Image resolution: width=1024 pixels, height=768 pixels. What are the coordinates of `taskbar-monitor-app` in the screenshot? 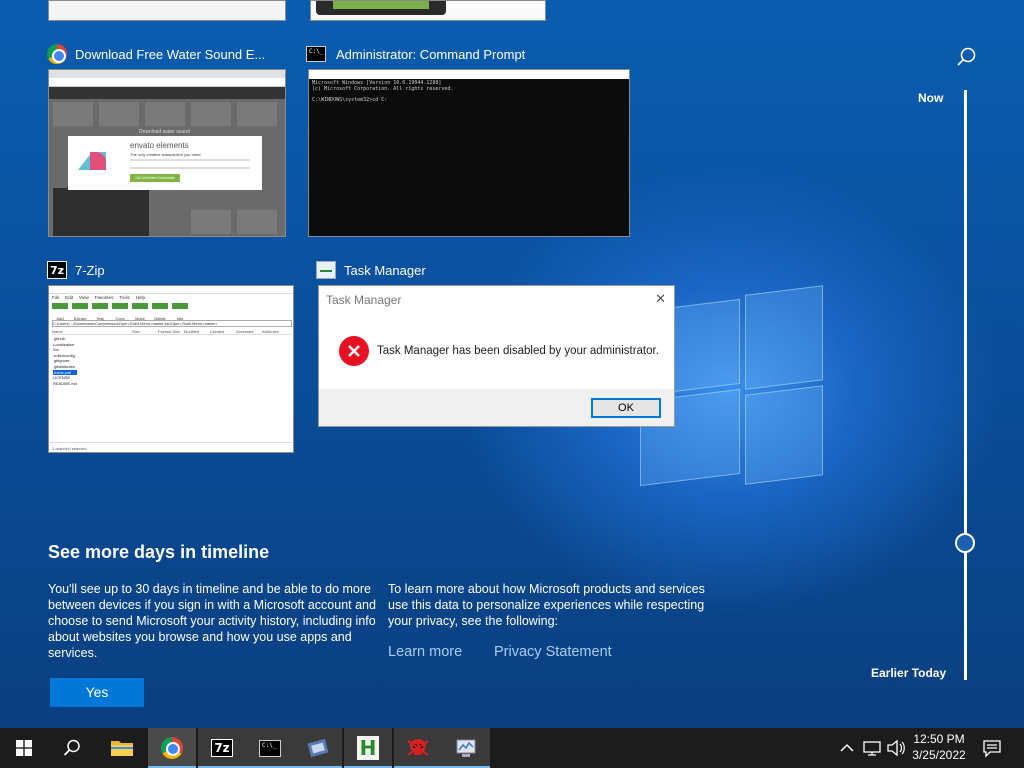 It's located at (466, 748).